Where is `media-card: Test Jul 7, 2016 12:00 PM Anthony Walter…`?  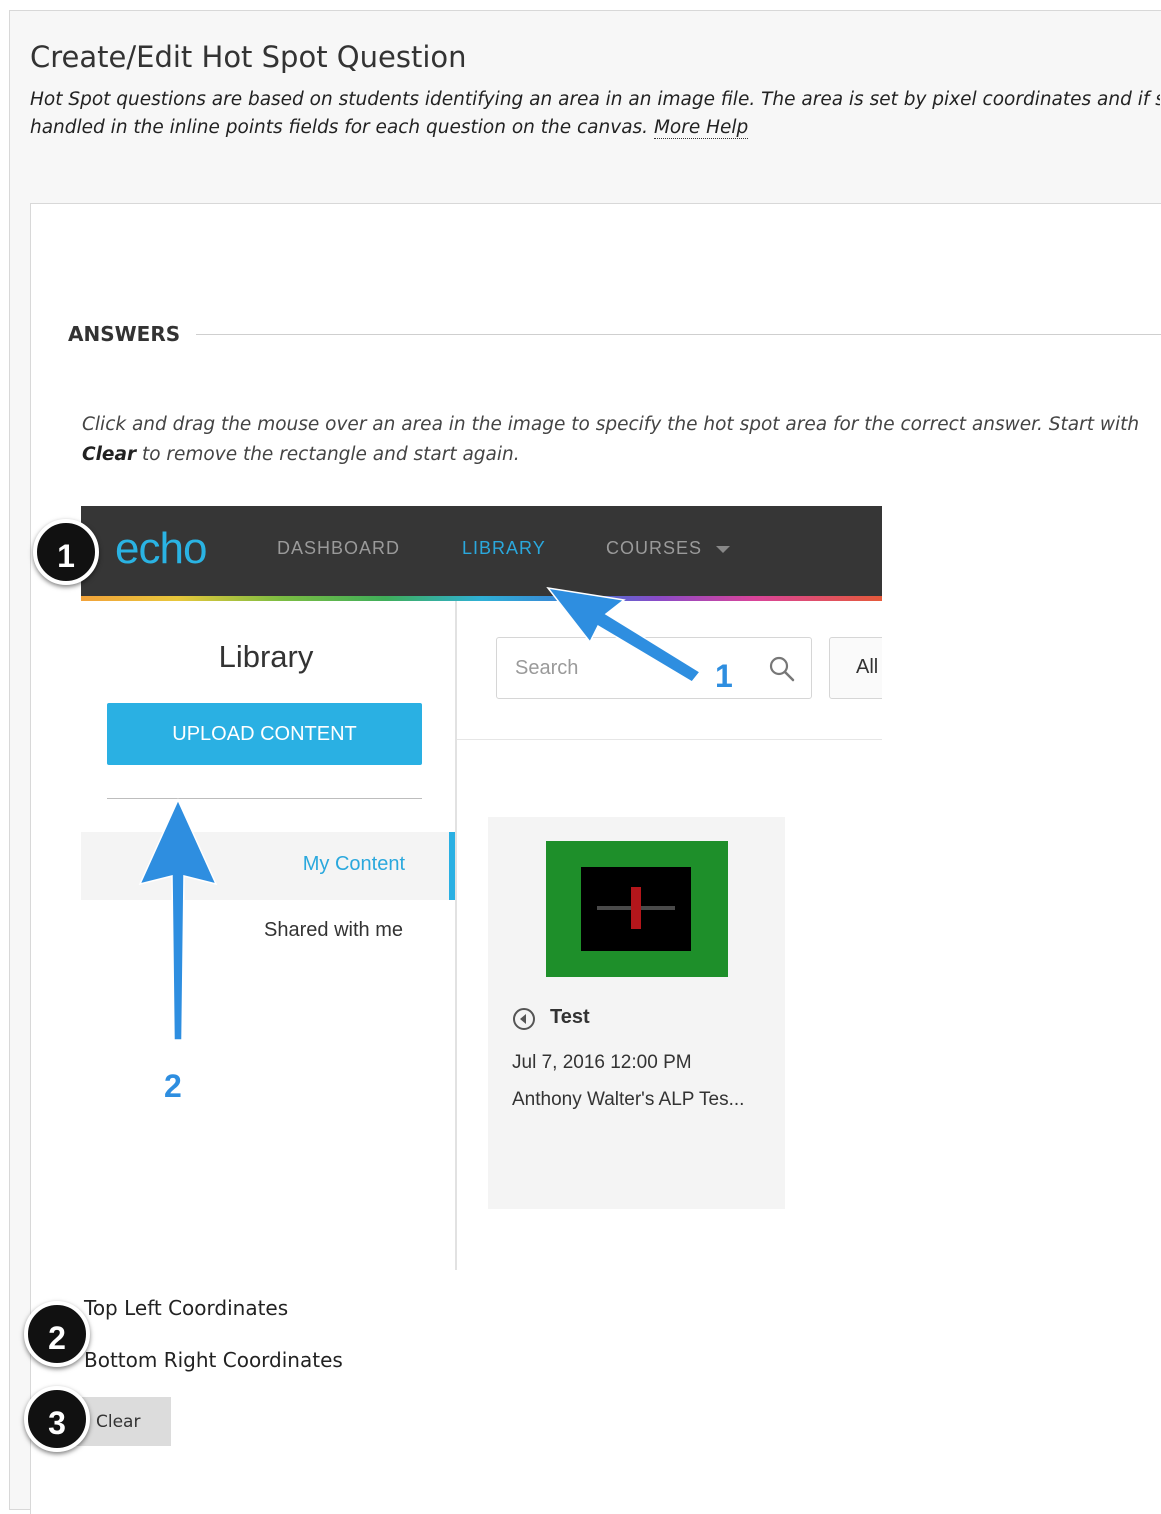
media-card: Test Jul 7, 2016 12:00 PM Anthony Walter… is located at coordinates (636, 1013).